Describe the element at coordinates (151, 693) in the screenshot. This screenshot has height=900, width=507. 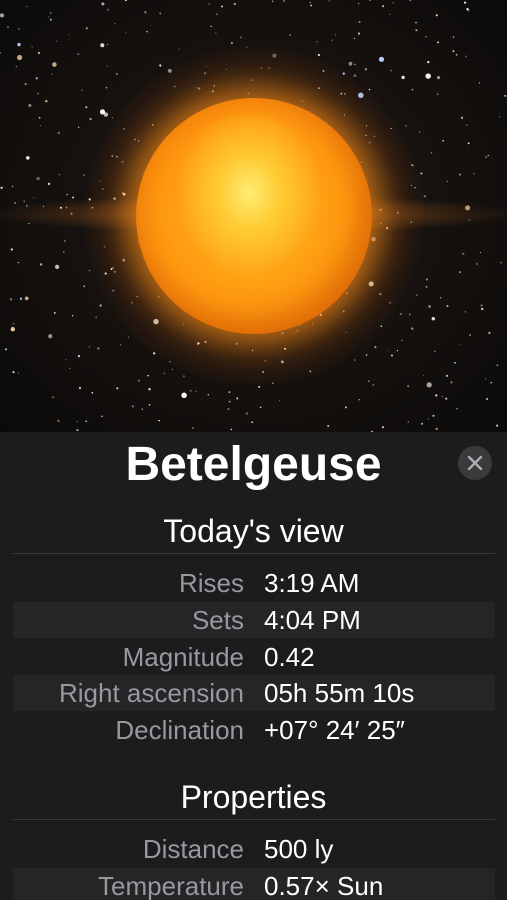
I see `row-label: Right ascension` at that location.